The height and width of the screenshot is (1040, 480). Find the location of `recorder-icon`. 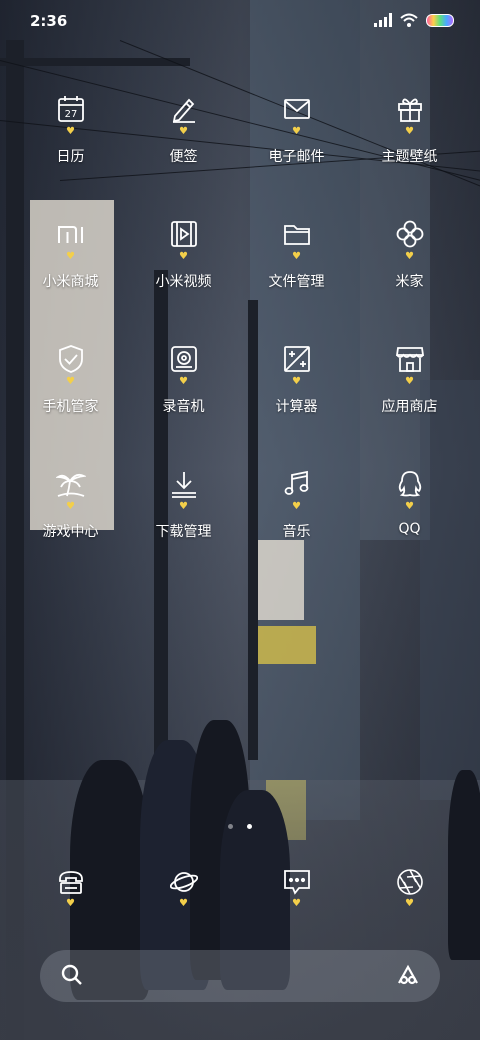

recorder-icon is located at coordinates (184, 359).